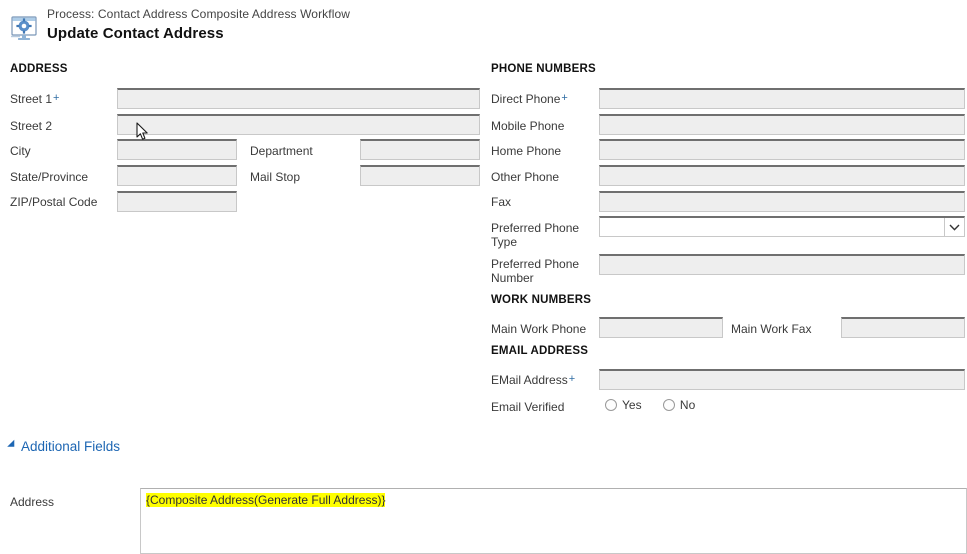  I want to click on phone-section-heading: PHONE NUMBERS, so click(543, 69).